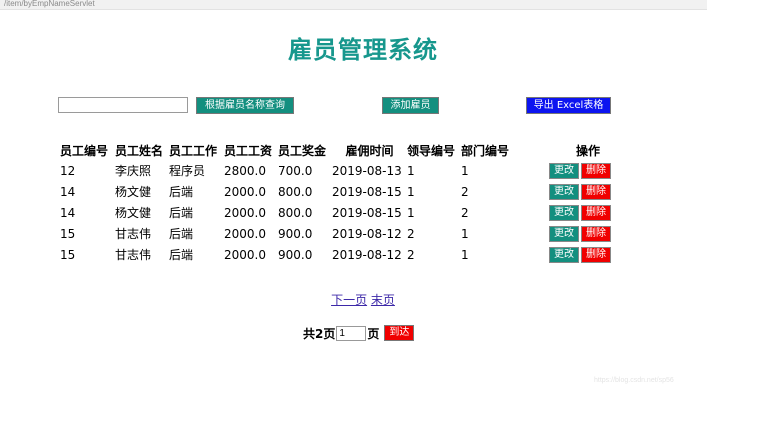 The image size is (758, 422). I want to click on header-employee-name: 员工姓名, so click(139, 151).